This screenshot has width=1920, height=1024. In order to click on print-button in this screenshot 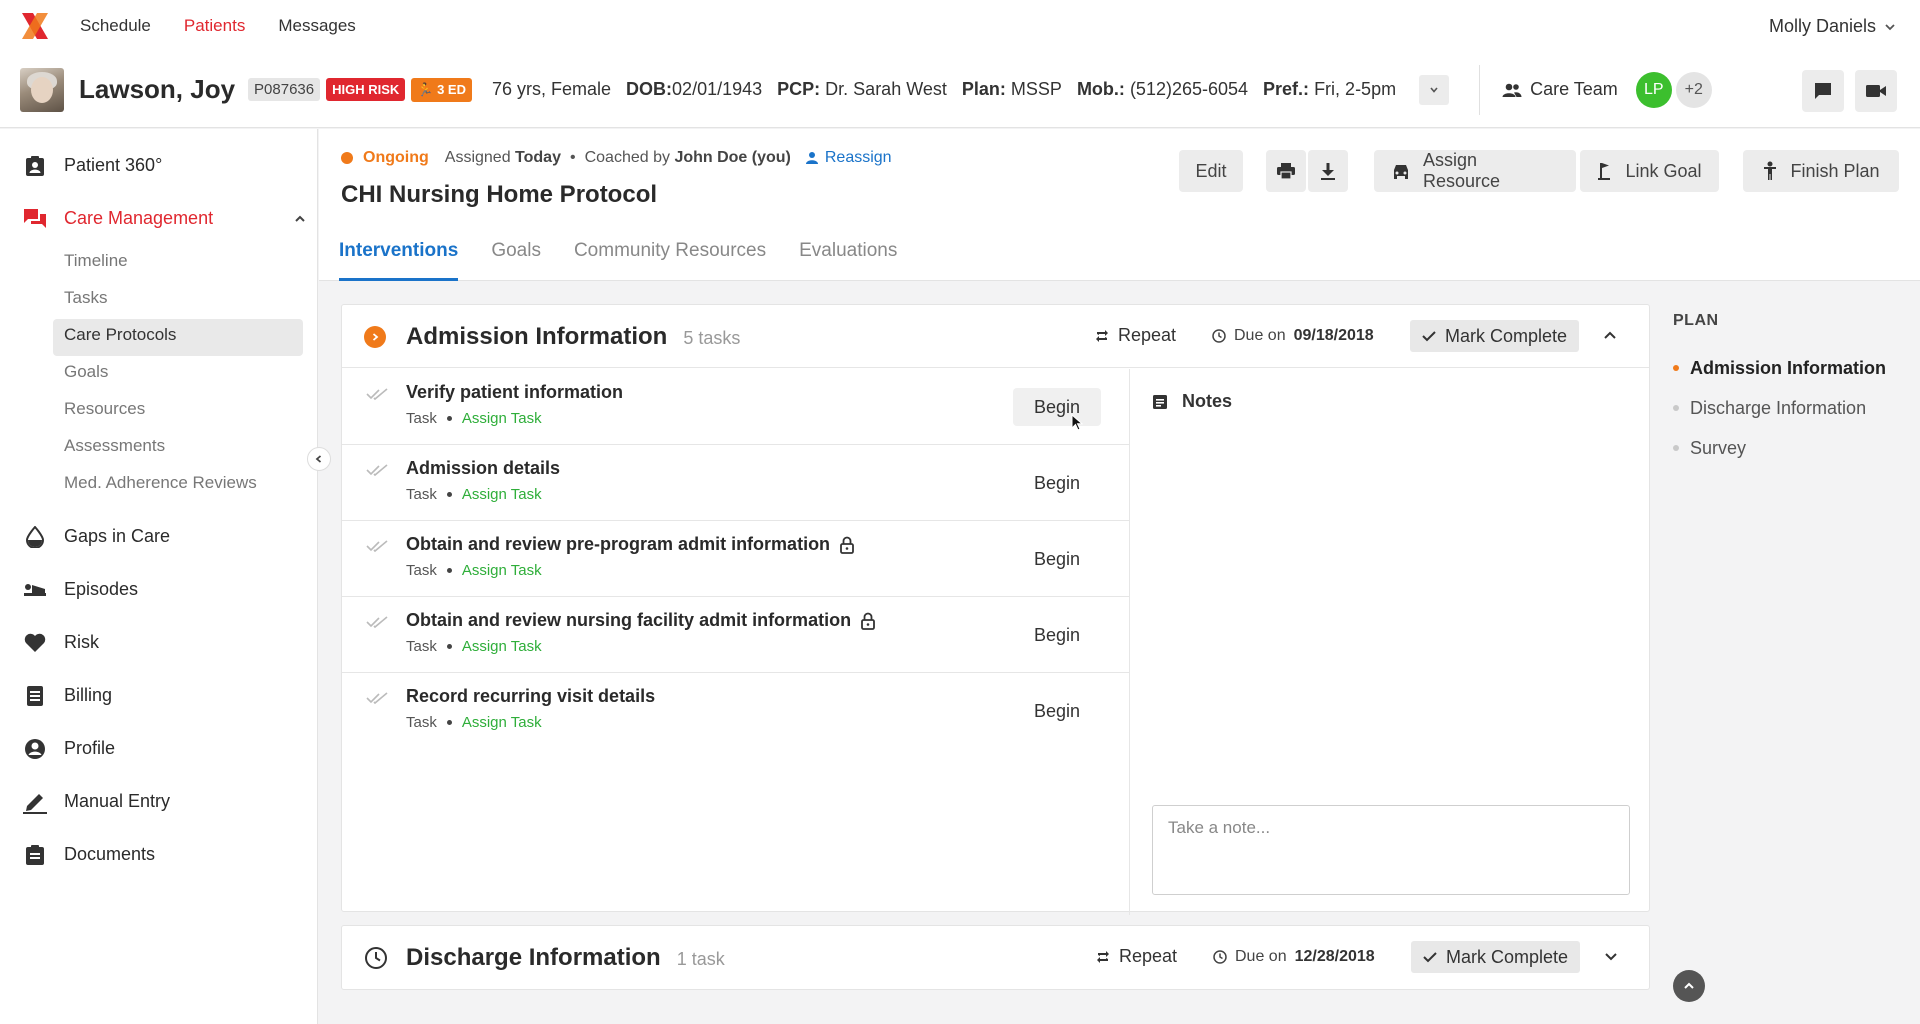, I will do `click(1286, 171)`.